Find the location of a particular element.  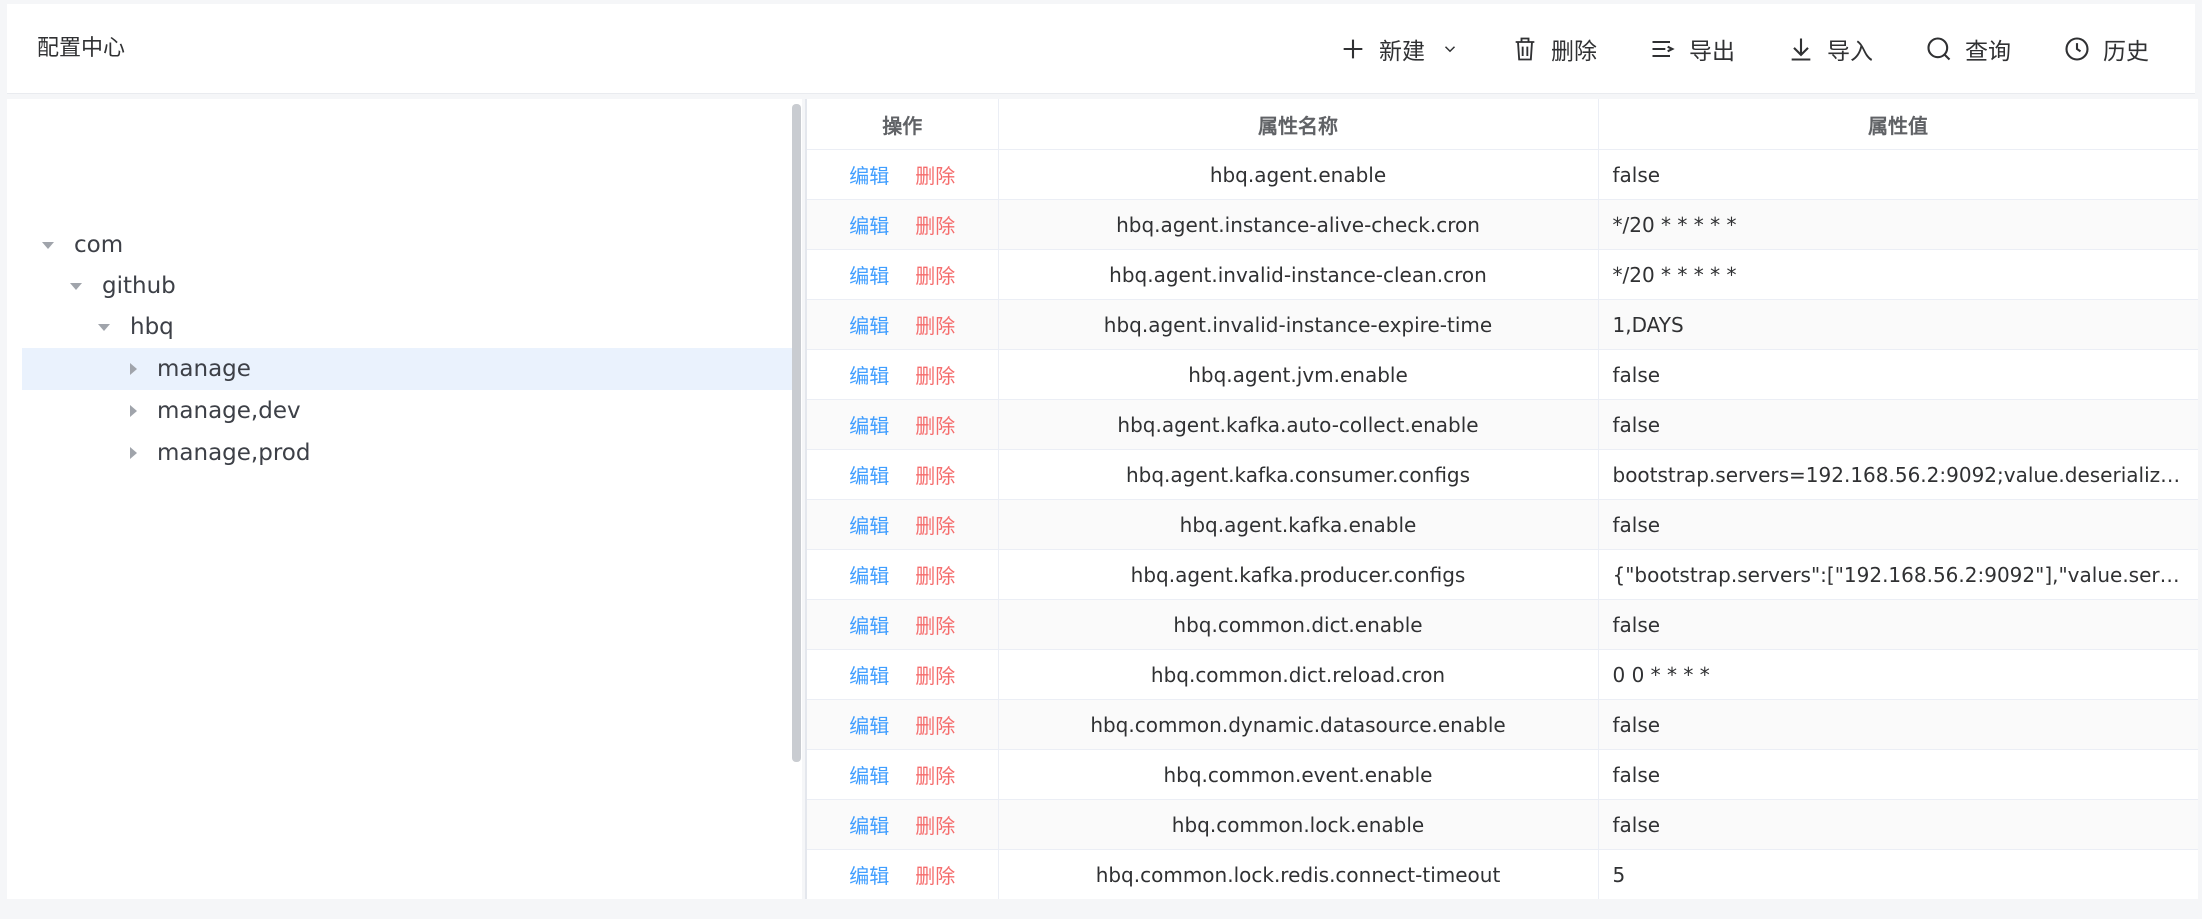

tree-node-label: github is located at coordinates (139, 286).